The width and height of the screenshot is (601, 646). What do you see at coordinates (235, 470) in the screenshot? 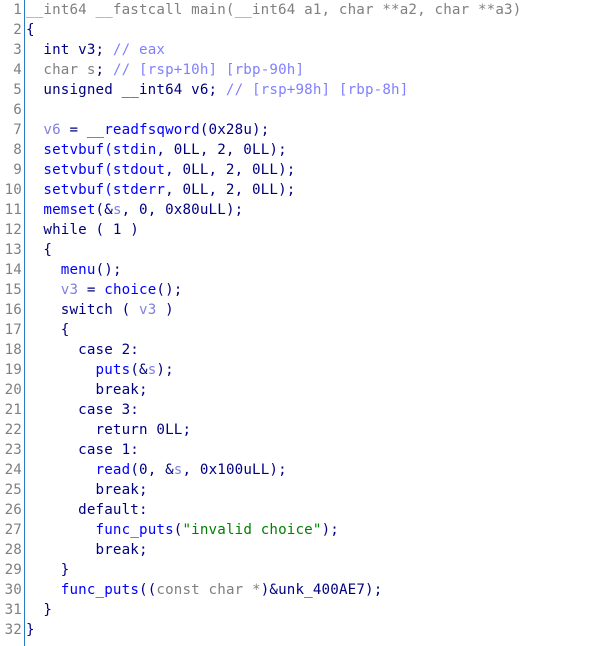
I see `code-token: , 0x100uLL);` at bounding box center [235, 470].